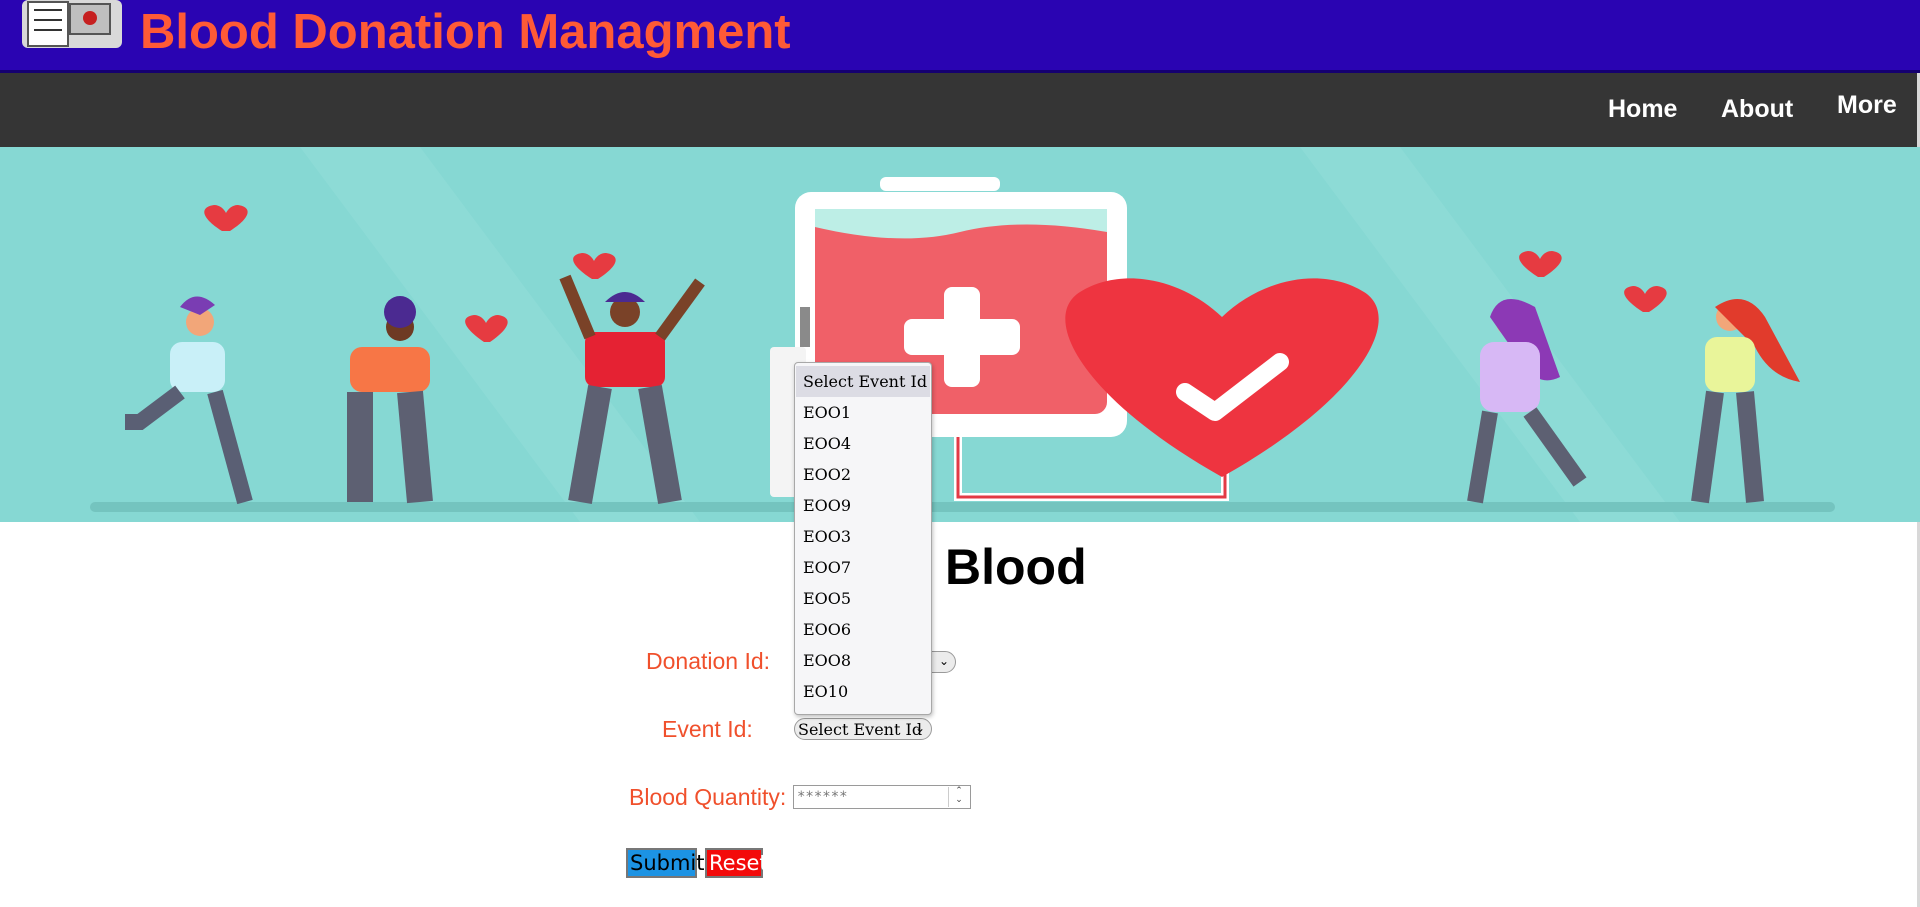 The image size is (1920, 907). I want to click on dropdown-option: EOO9, so click(863, 505).